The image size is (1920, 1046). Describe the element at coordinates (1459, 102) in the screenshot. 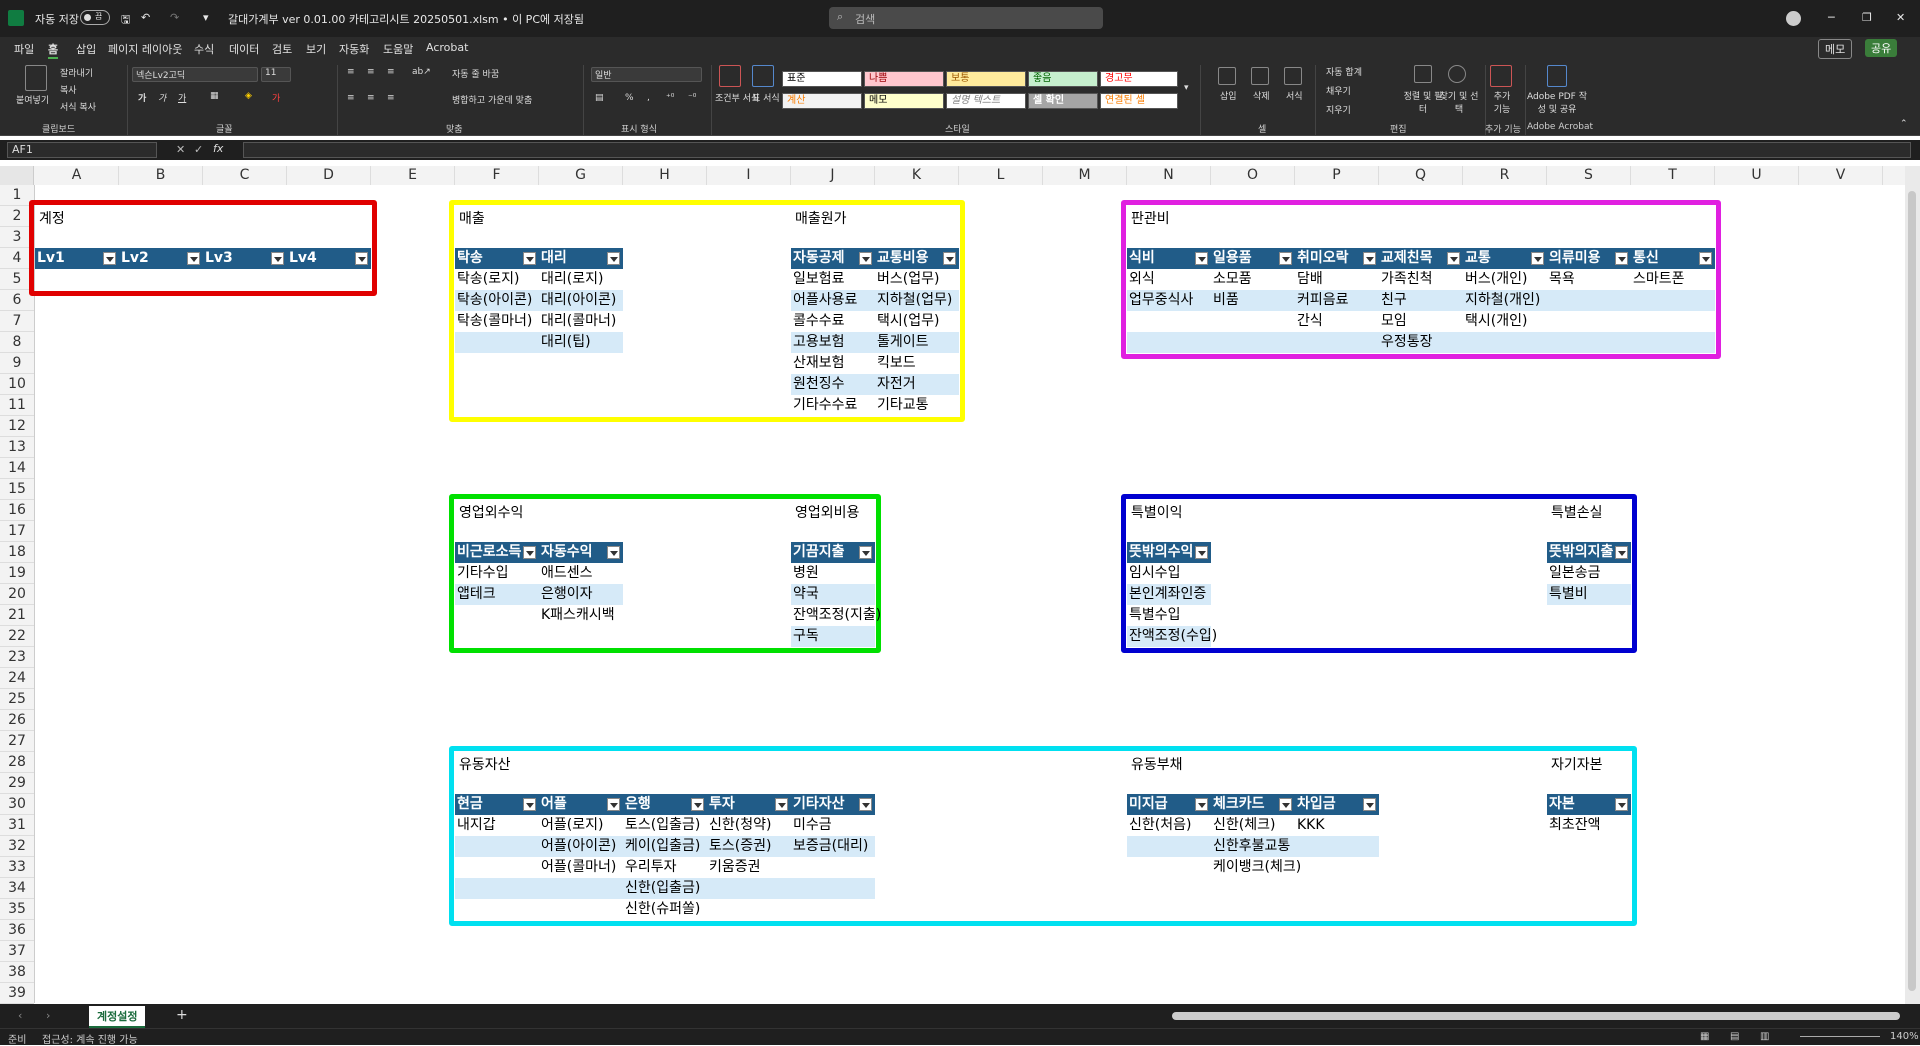

I see `find-select-label: 찾기 및 선택` at that location.